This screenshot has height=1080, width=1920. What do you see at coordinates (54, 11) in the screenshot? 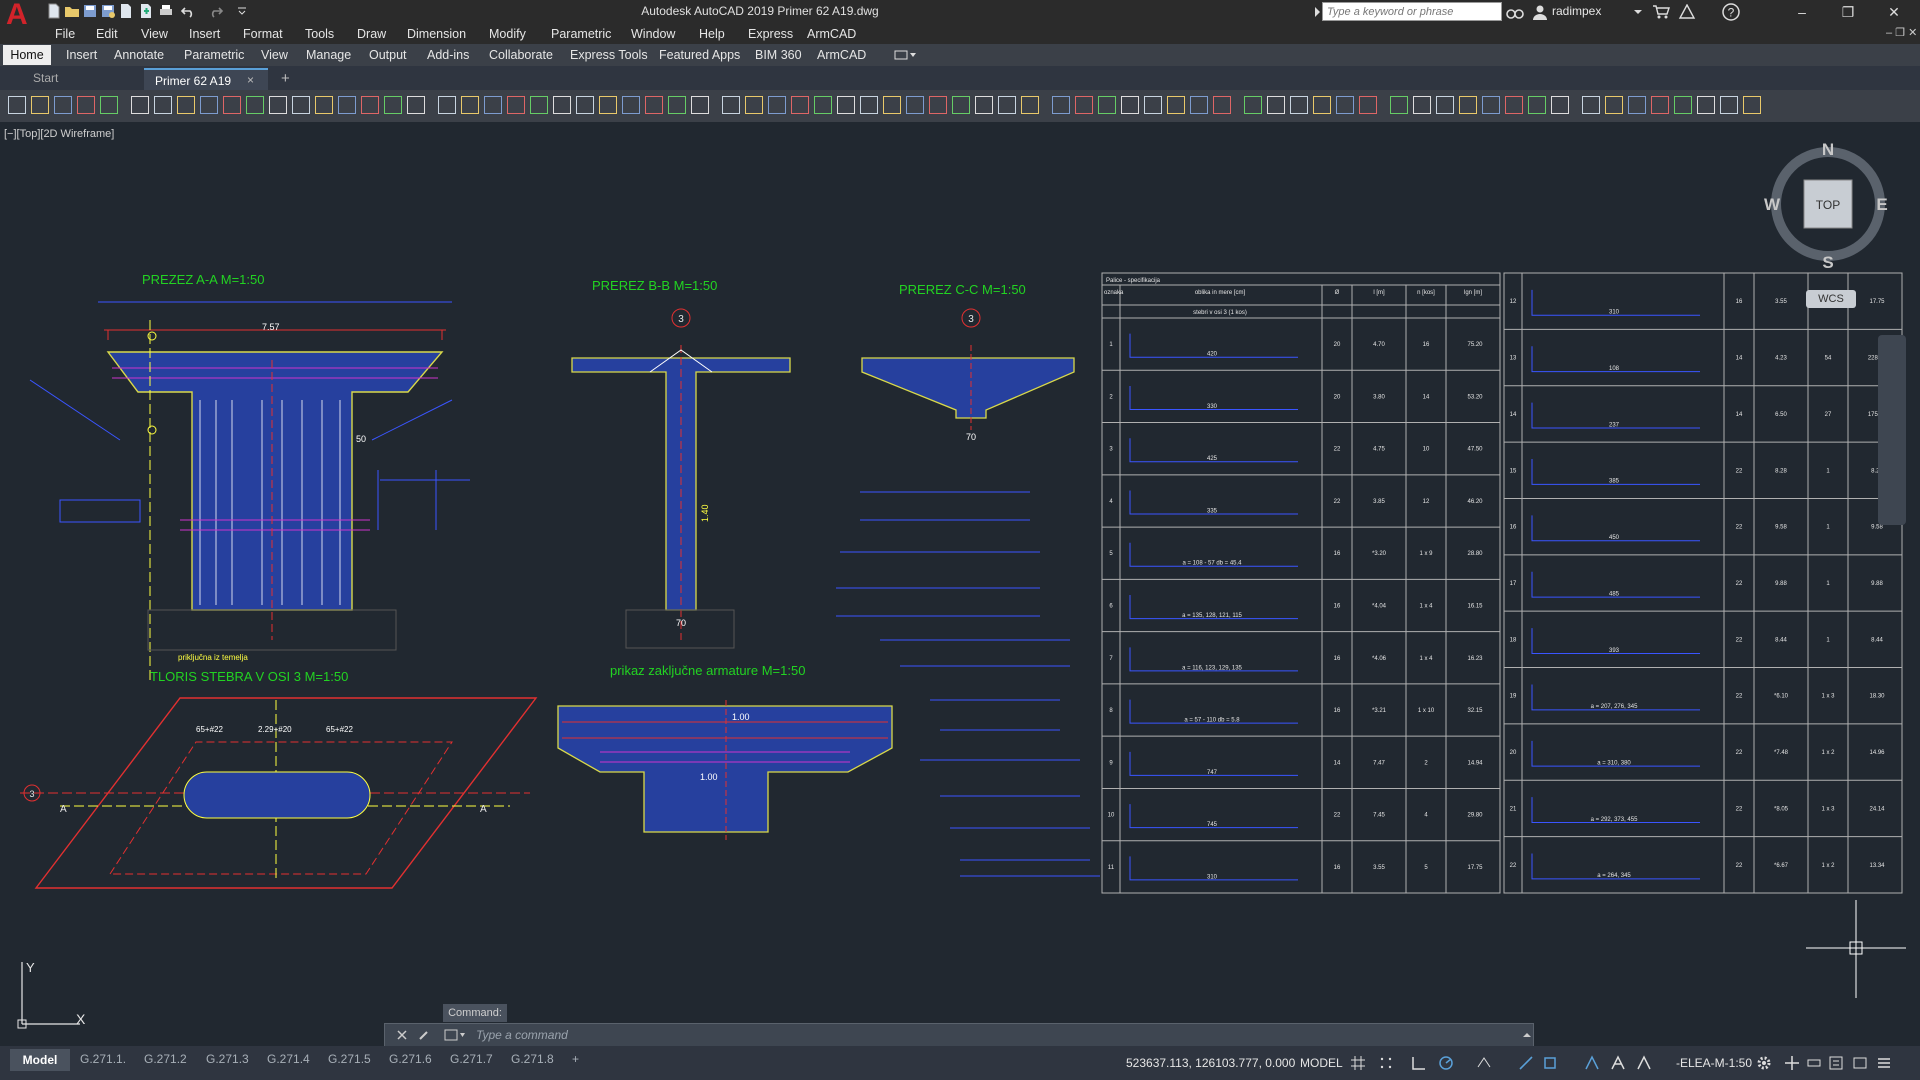
I see `new-icon` at bounding box center [54, 11].